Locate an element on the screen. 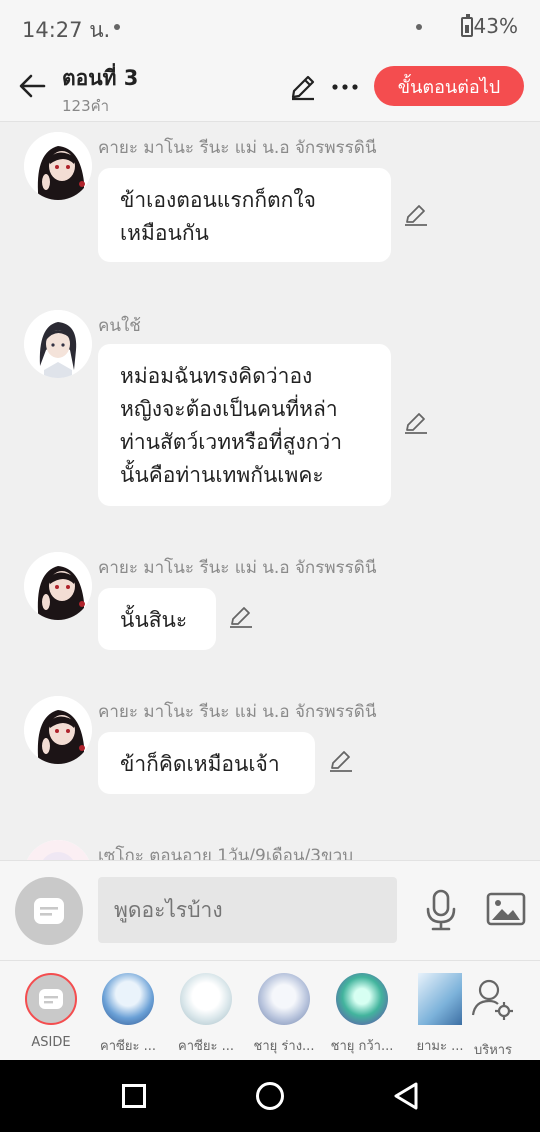 Image resolution: width=540 pixels, height=1132 pixels. battery-icon is located at coordinates (467, 25).